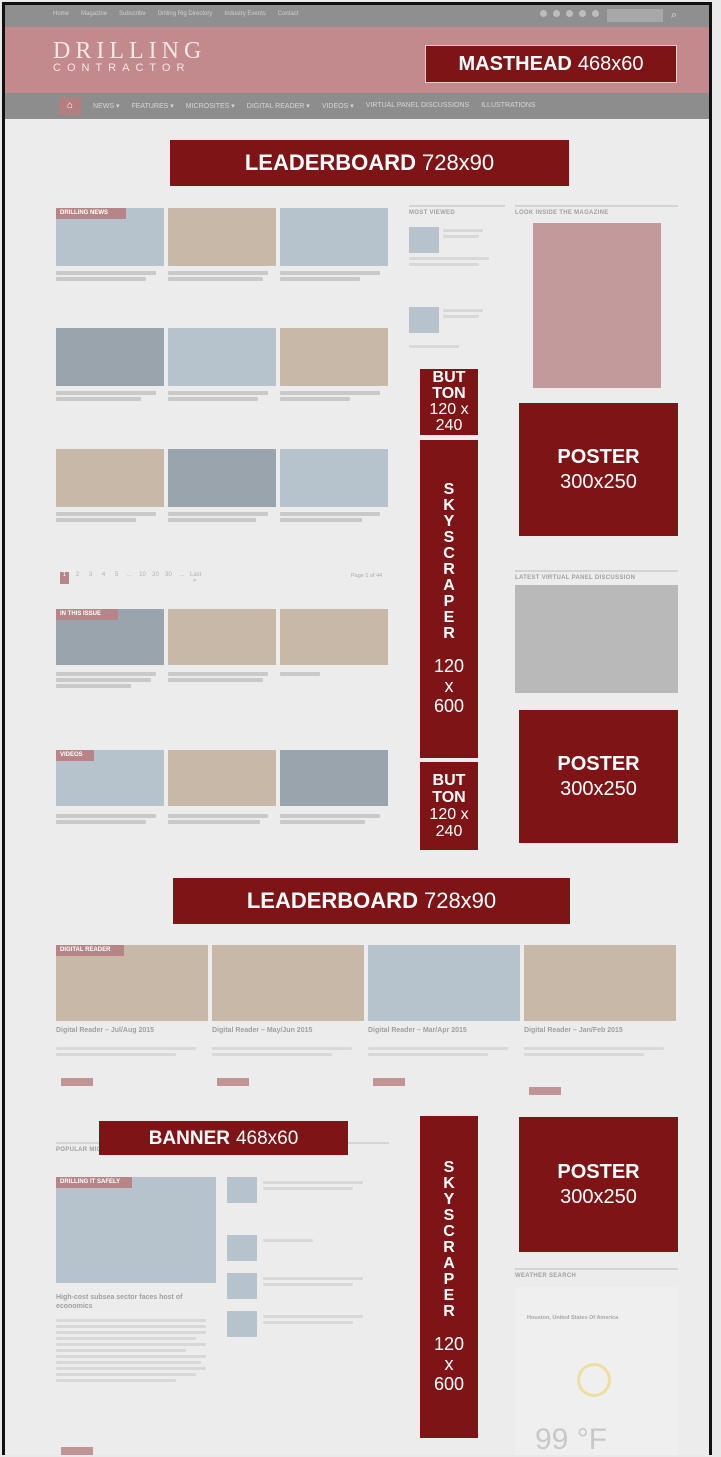  I want to click on ad-masthead: MASTHEAD 468x60, so click(551, 64).